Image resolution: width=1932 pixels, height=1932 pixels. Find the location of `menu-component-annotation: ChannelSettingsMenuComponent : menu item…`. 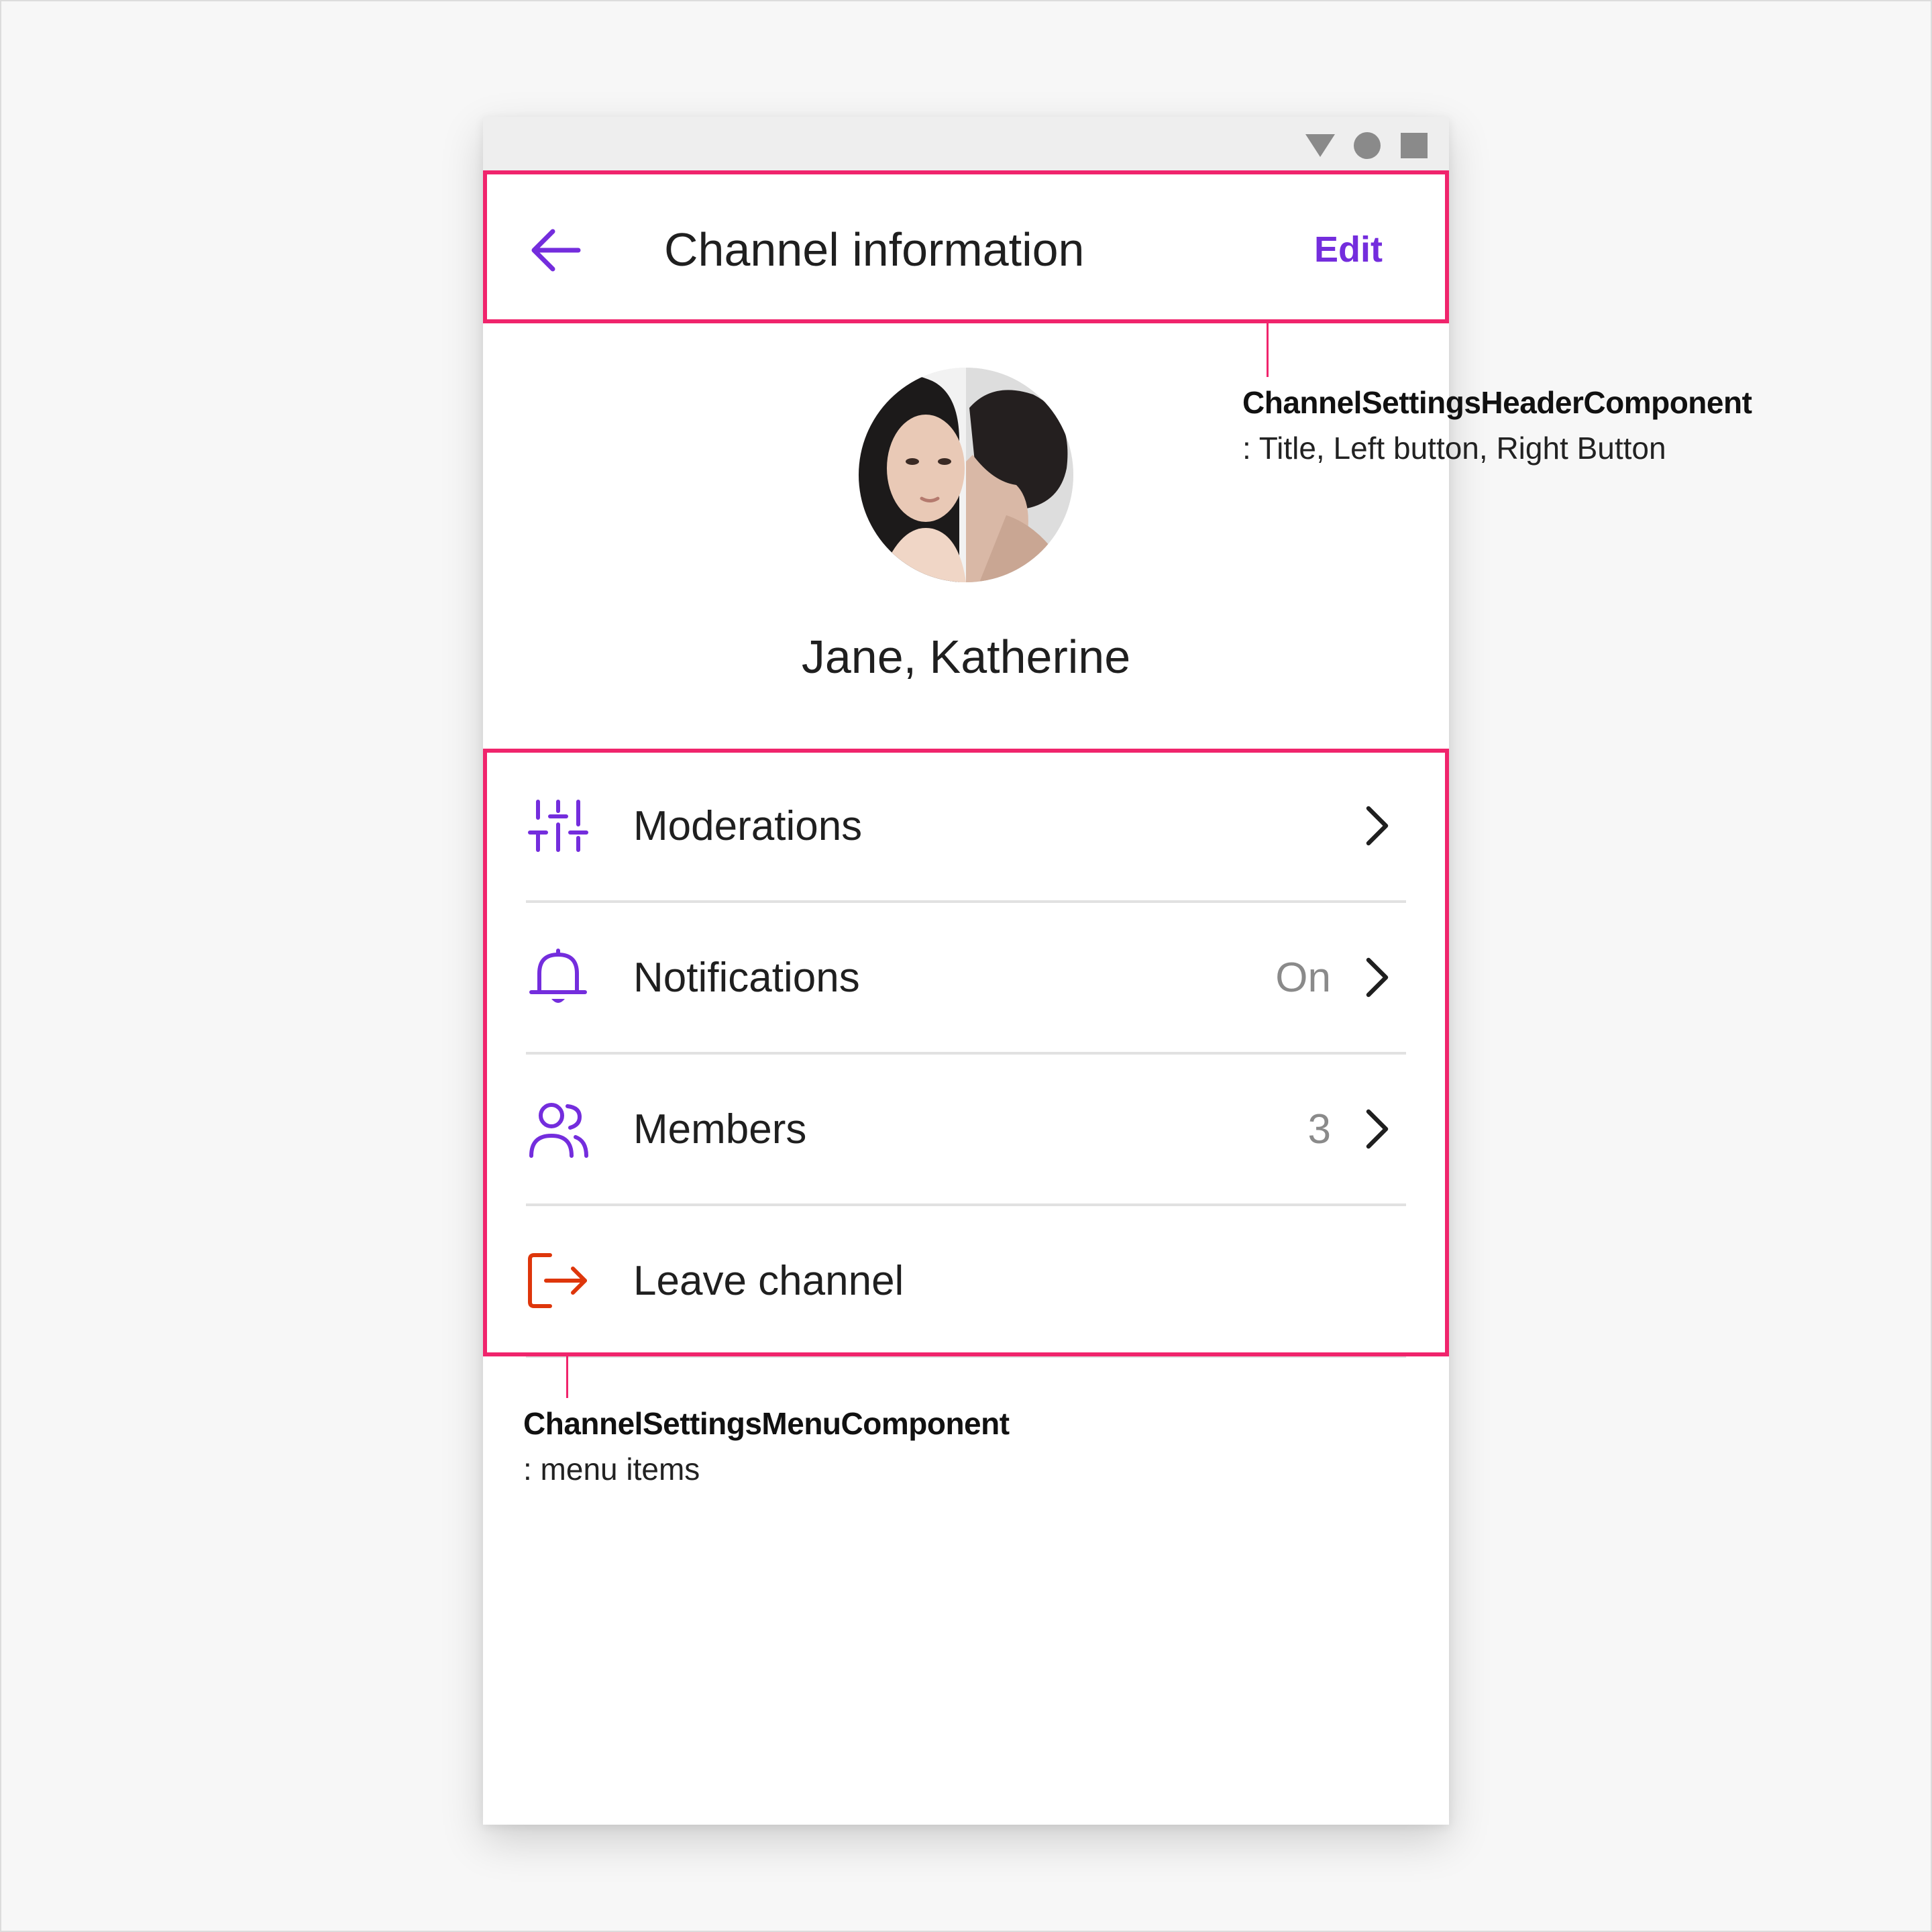

menu-component-annotation: ChannelSettingsMenuComponent : menu item… is located at coordinates (766, 1446).